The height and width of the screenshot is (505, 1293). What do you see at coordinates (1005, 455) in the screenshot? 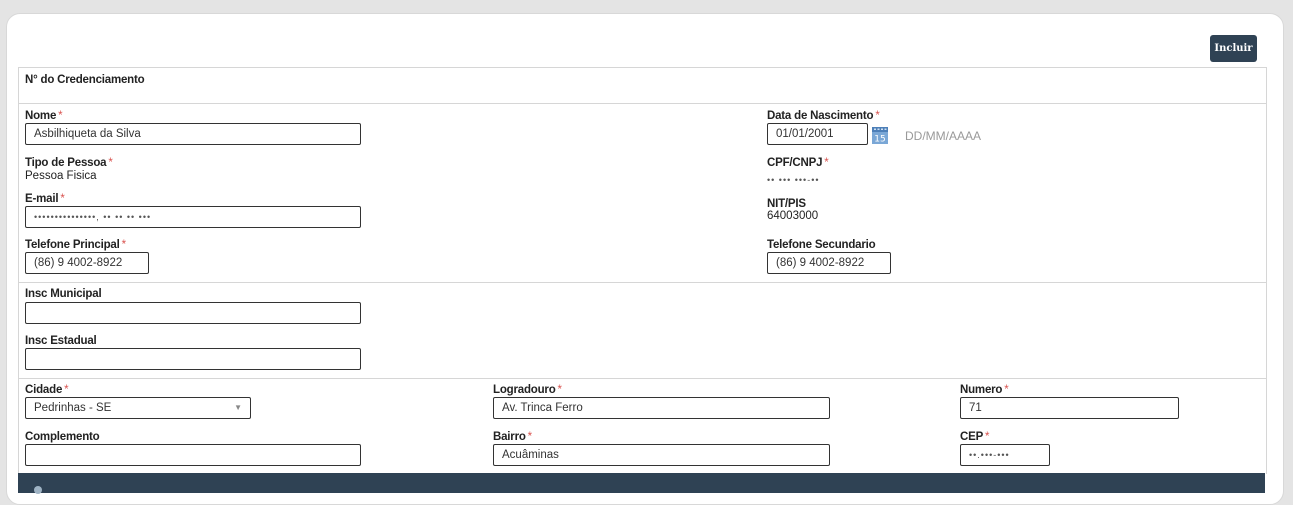
I see `cep-input: ••.•••-•••` at bounding box center [1005, 455].